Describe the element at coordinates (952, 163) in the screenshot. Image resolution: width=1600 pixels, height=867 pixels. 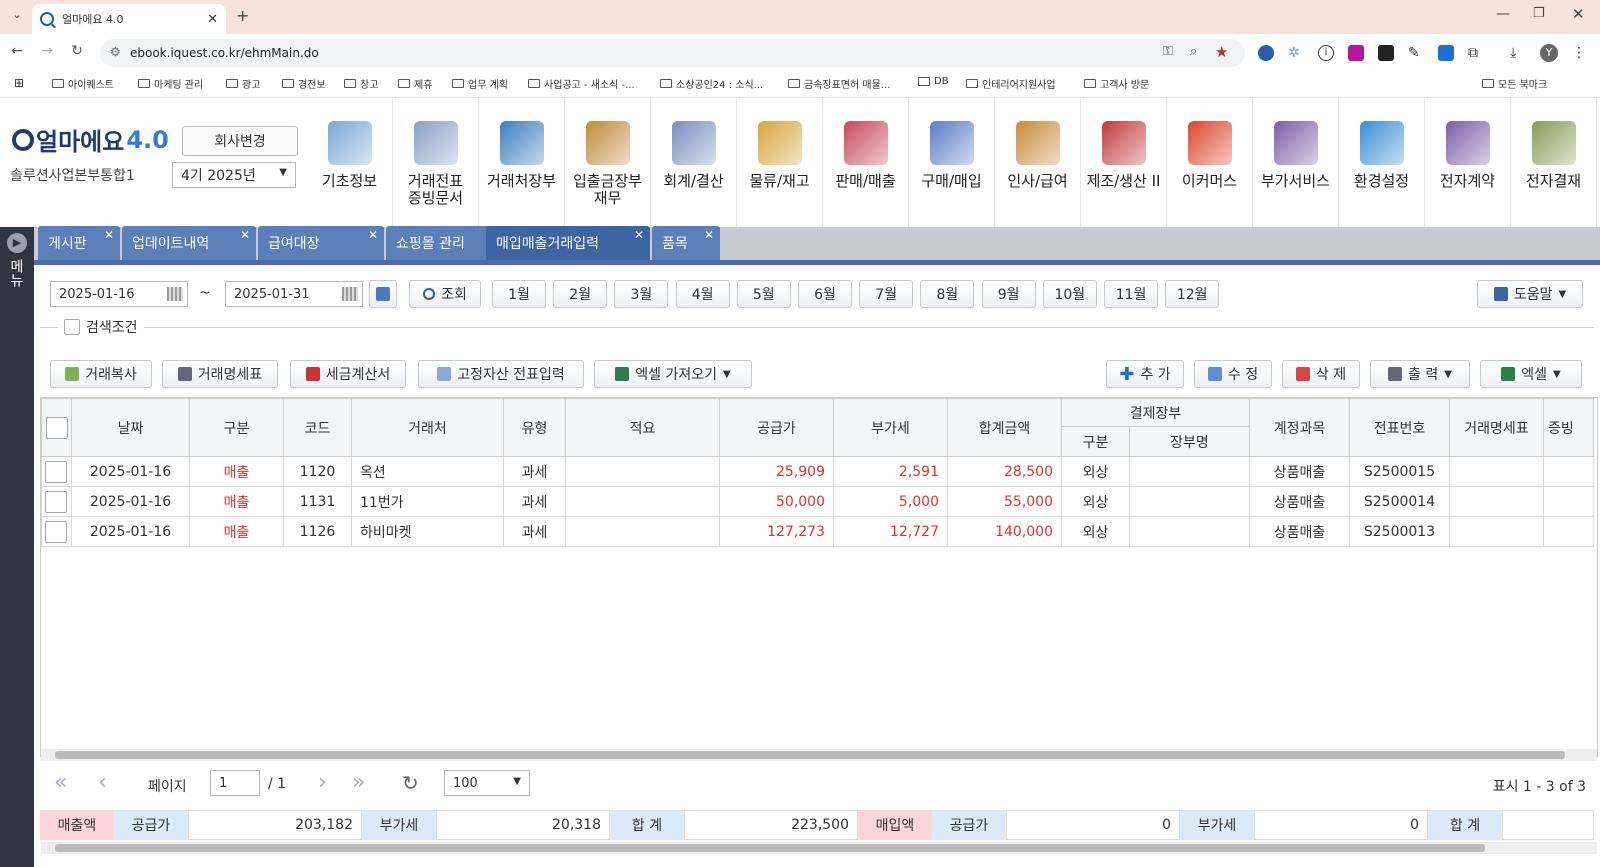
I see `main-menu-item: 구매/매입` at that location.